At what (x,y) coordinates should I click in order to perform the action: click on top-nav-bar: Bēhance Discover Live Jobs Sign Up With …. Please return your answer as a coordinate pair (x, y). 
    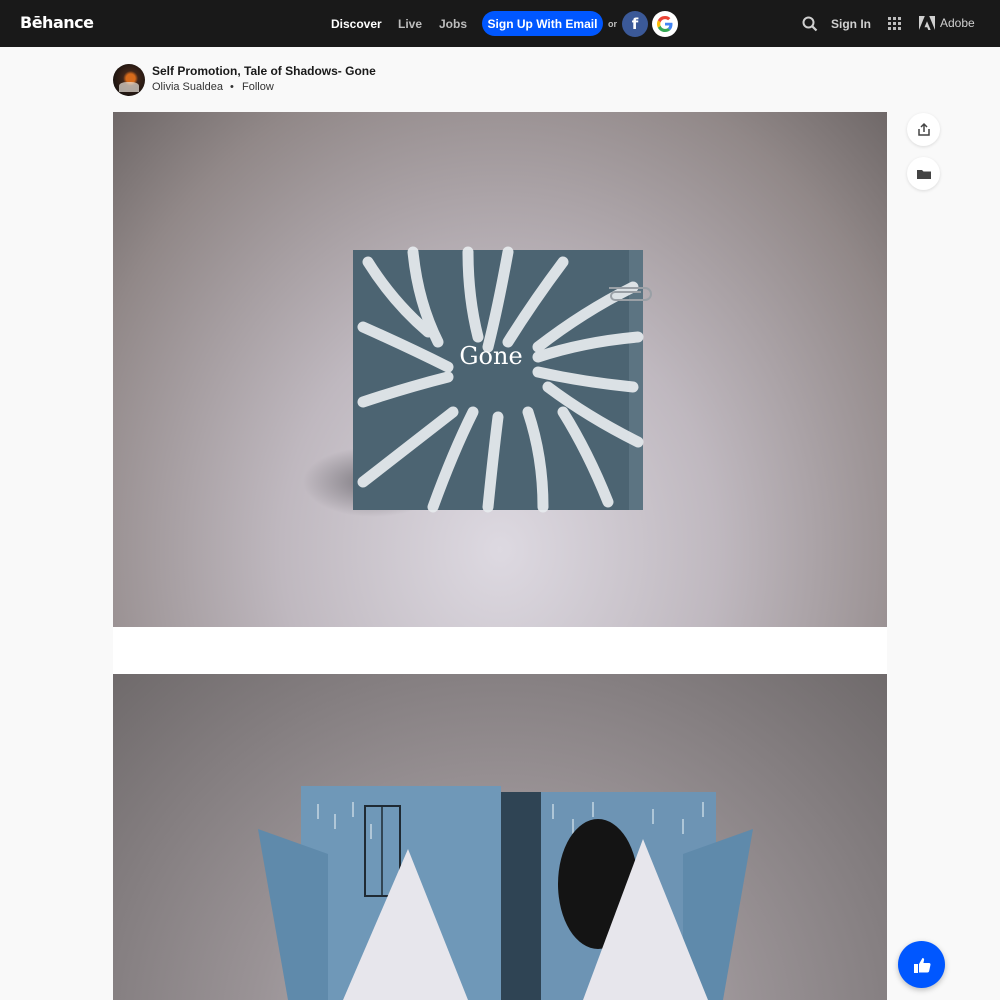
    Looking at the image, I should click on (500, 23).